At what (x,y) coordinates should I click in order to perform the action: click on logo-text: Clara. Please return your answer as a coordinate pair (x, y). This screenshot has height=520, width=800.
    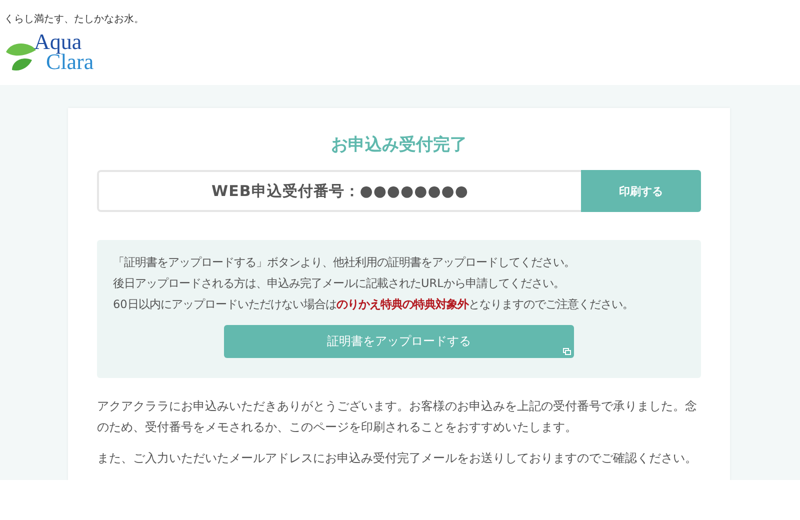
    Looking at the image, I should click on (70, 62).